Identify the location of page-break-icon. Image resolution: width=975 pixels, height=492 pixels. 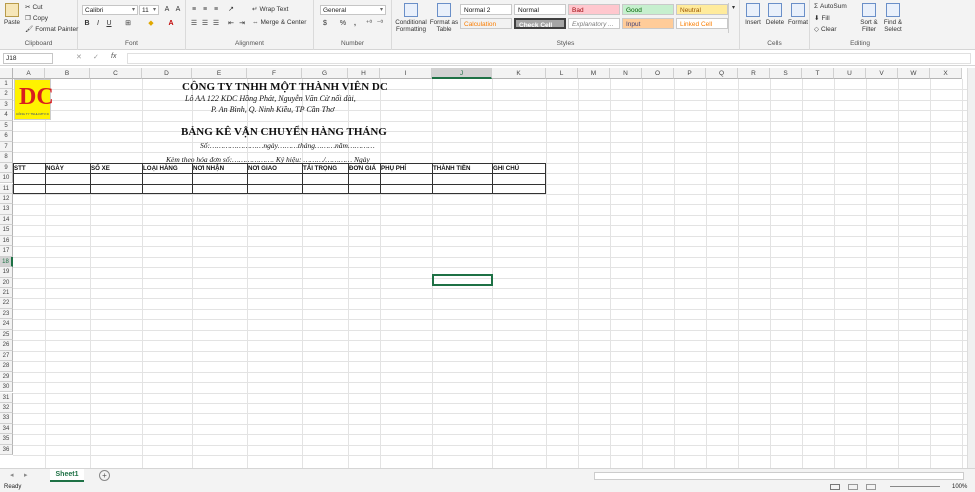
(871, 487).